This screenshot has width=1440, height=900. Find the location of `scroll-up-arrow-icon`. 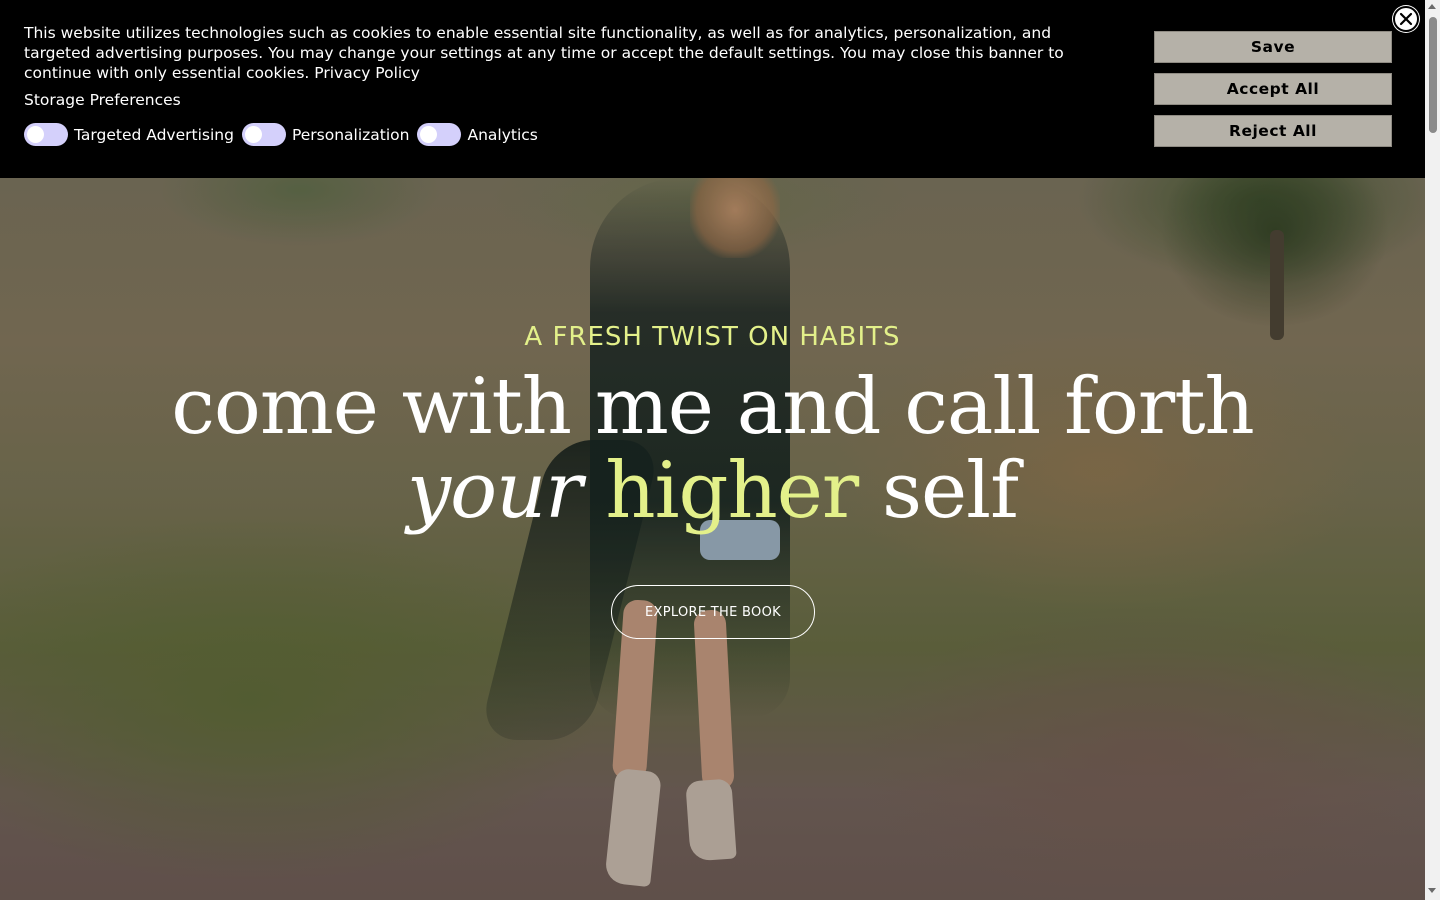

scroll-up-arrow-icon is located at coordinates (1432, 6).